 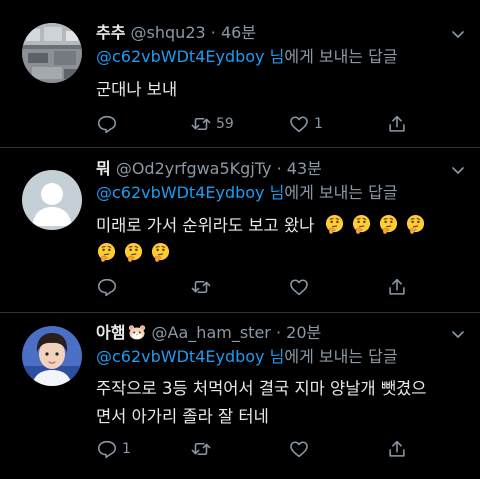 What do you see at coordinates (318, 124) in the screenshot?
I see `like-count: 1` at bounding box center [318, 124].